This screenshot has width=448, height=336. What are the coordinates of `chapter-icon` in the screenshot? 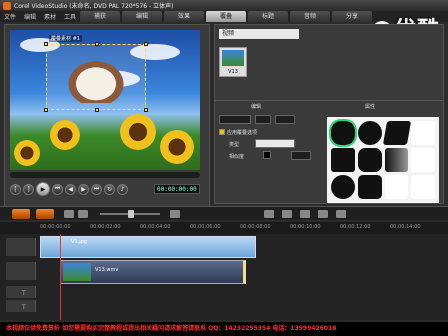 It's located at (287, 214).